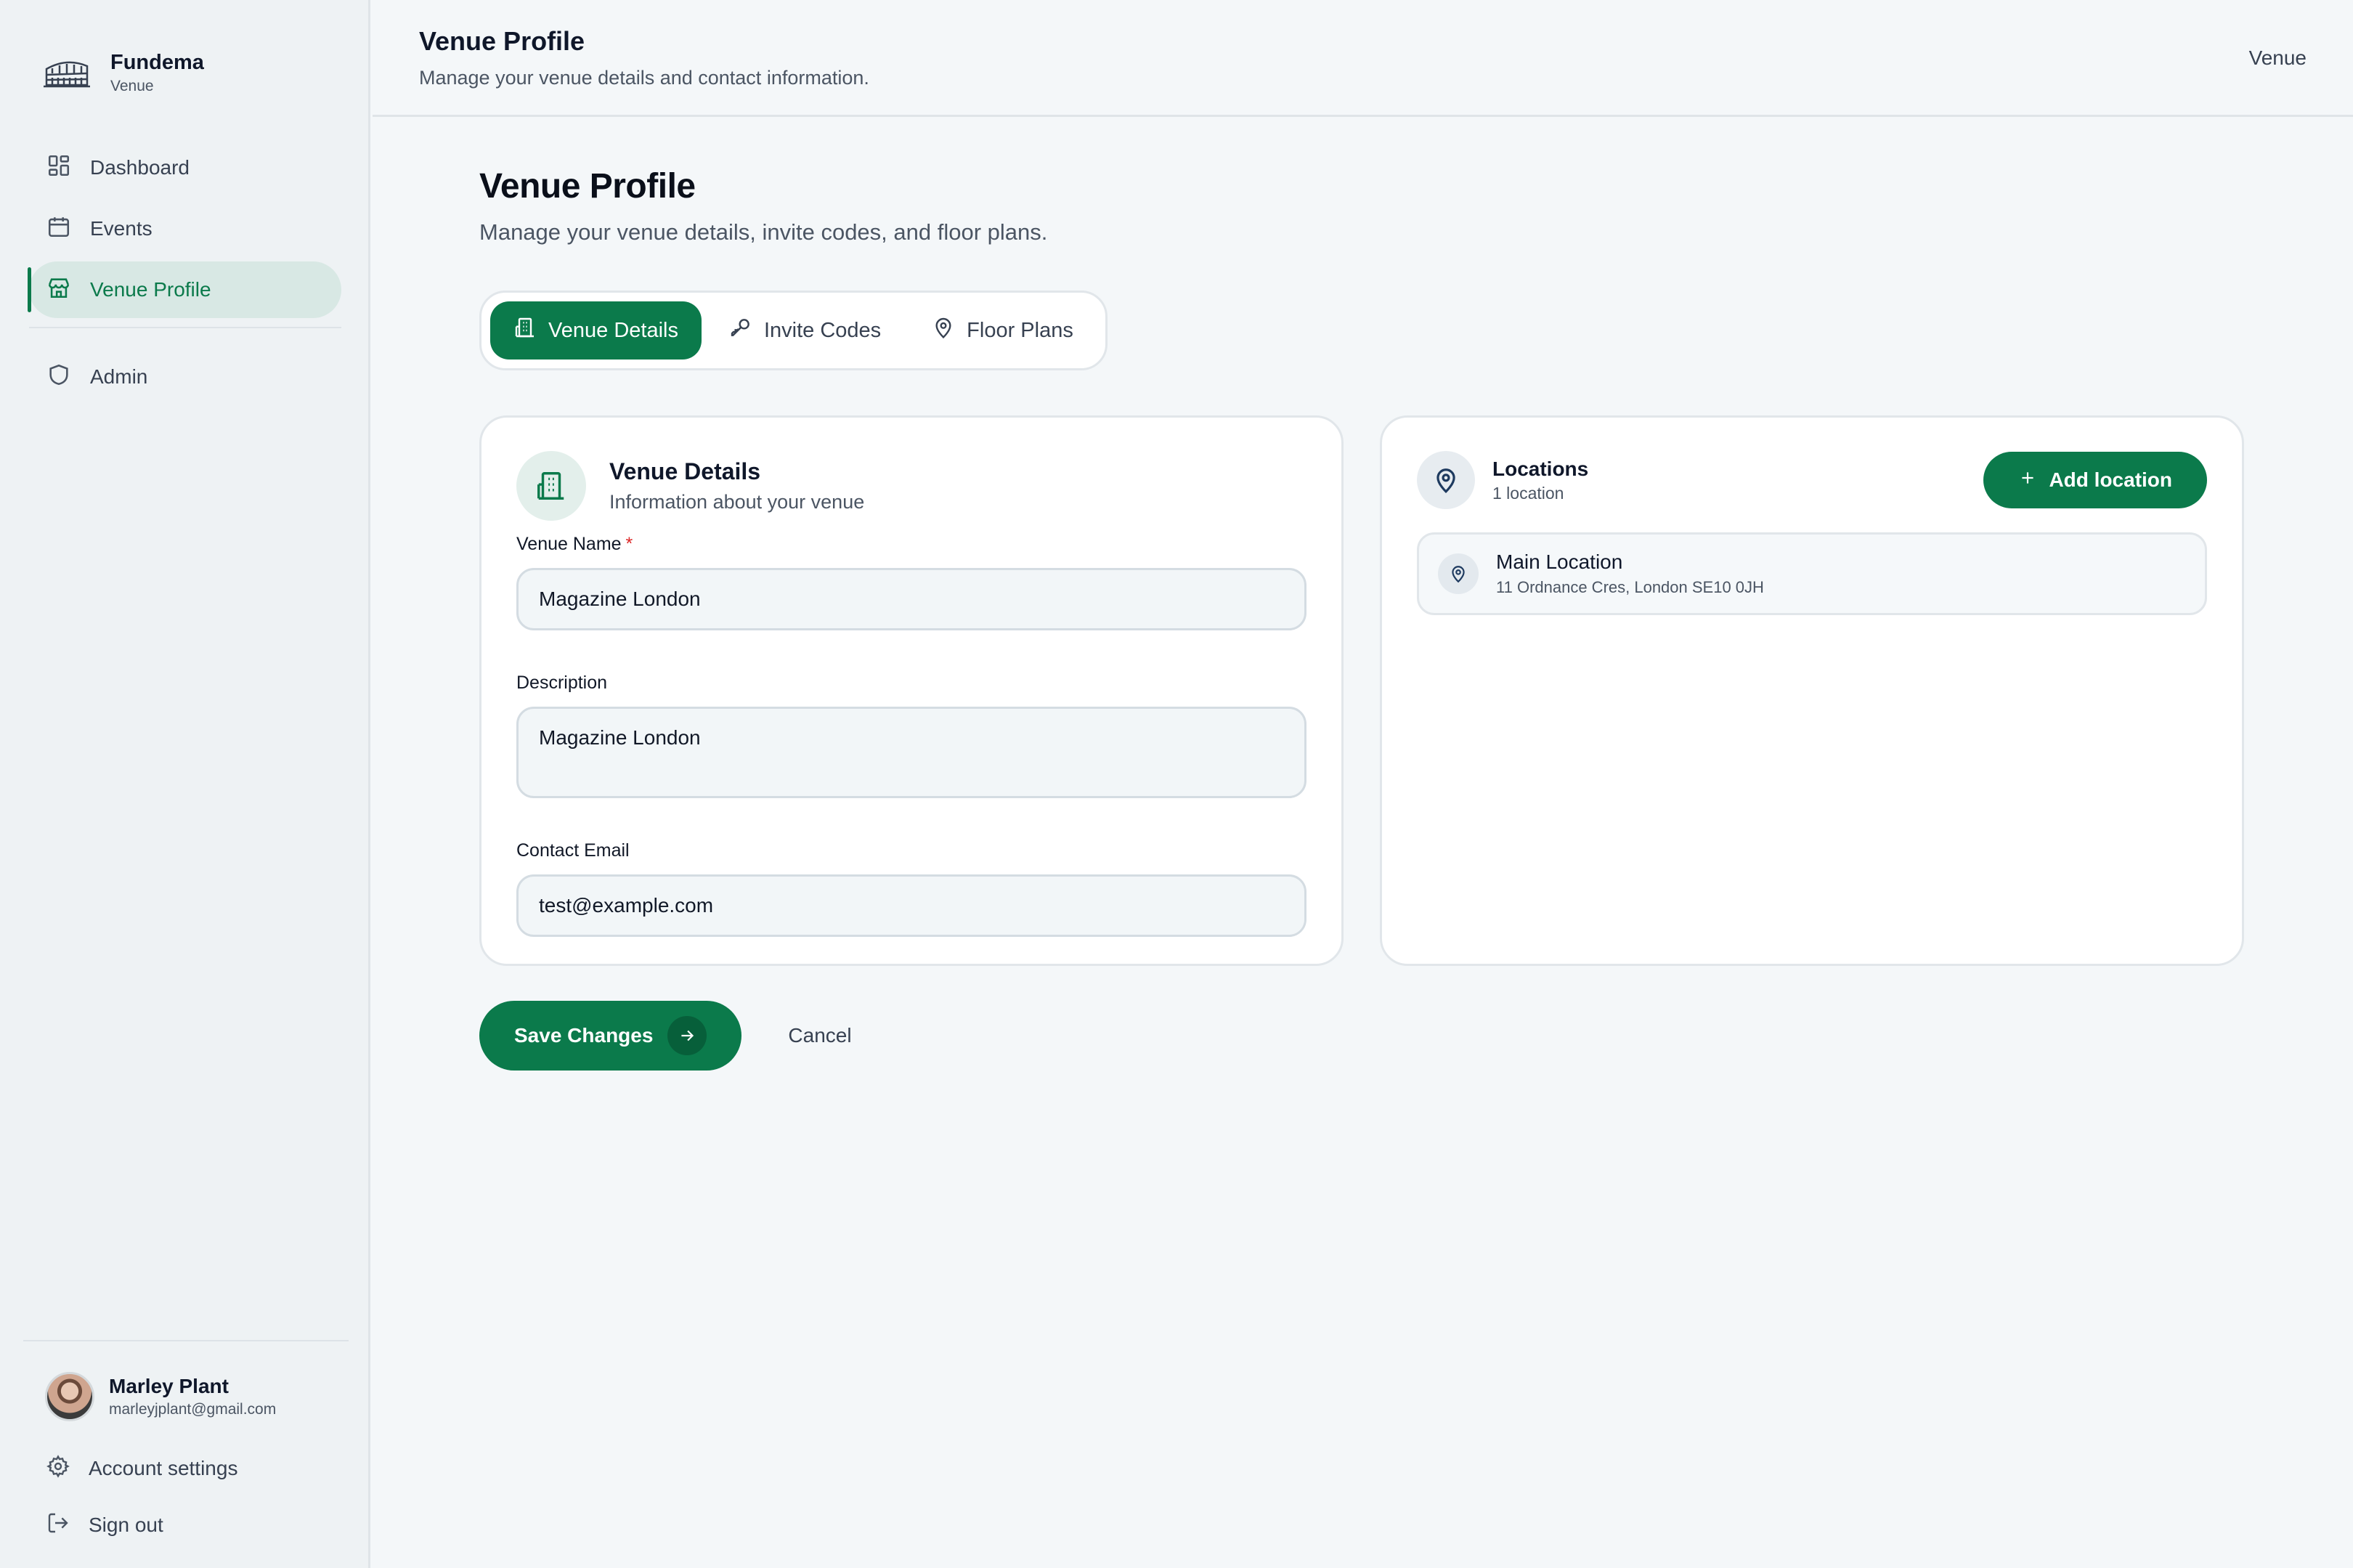 This screenshot has width=2353, height=1568. I want to click on locations-count: 1 location, so click(1528, 493).